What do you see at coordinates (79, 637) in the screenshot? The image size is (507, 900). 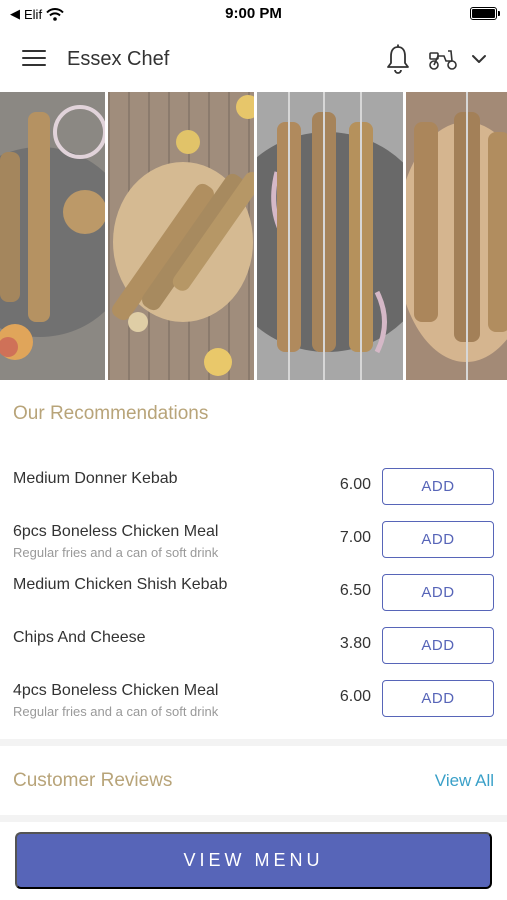 I see `item-name: Chips And Cheese` at bounding box center [79, 637].